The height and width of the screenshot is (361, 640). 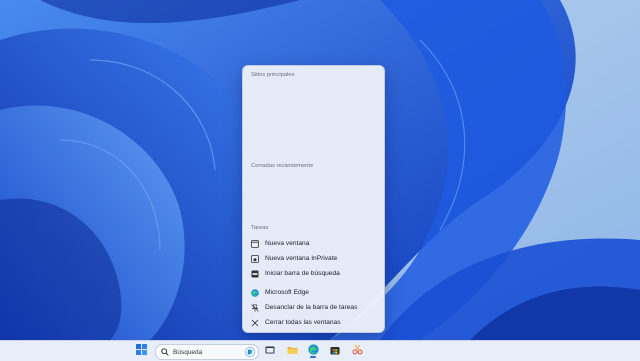 What do you see at coordinates (313, 351) in the screenshot?
I see `edge-taskbar-button` at bounding box center [313, 351].